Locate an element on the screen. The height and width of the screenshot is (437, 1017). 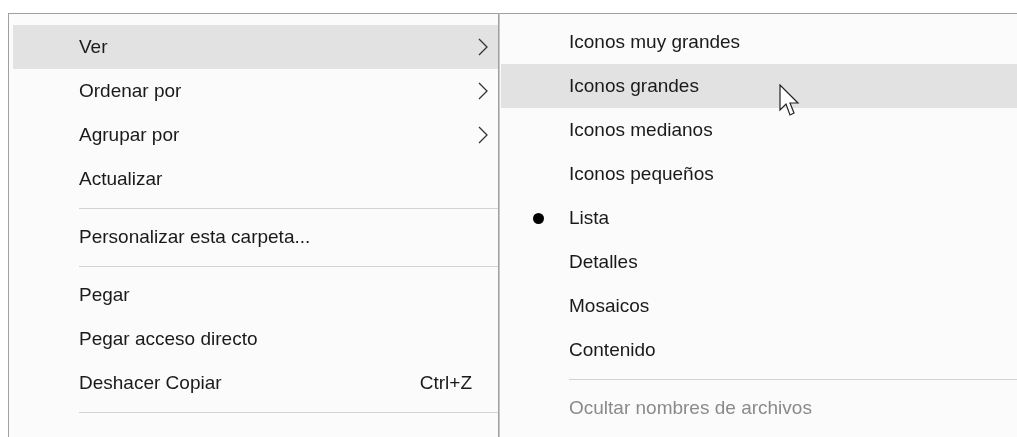
menu-item: Deshacer Copiar Ctrl+Z is located at coordinates (255, 383).